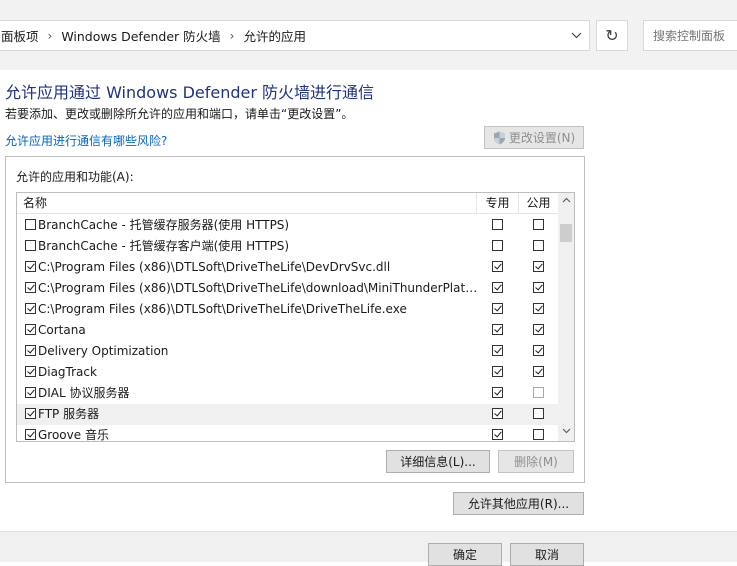 This screenshot has height=566, width=737. I want to click on table-row: BranchCache - 托管缓存服务器(使用 HTTPS), so click(288, 225).